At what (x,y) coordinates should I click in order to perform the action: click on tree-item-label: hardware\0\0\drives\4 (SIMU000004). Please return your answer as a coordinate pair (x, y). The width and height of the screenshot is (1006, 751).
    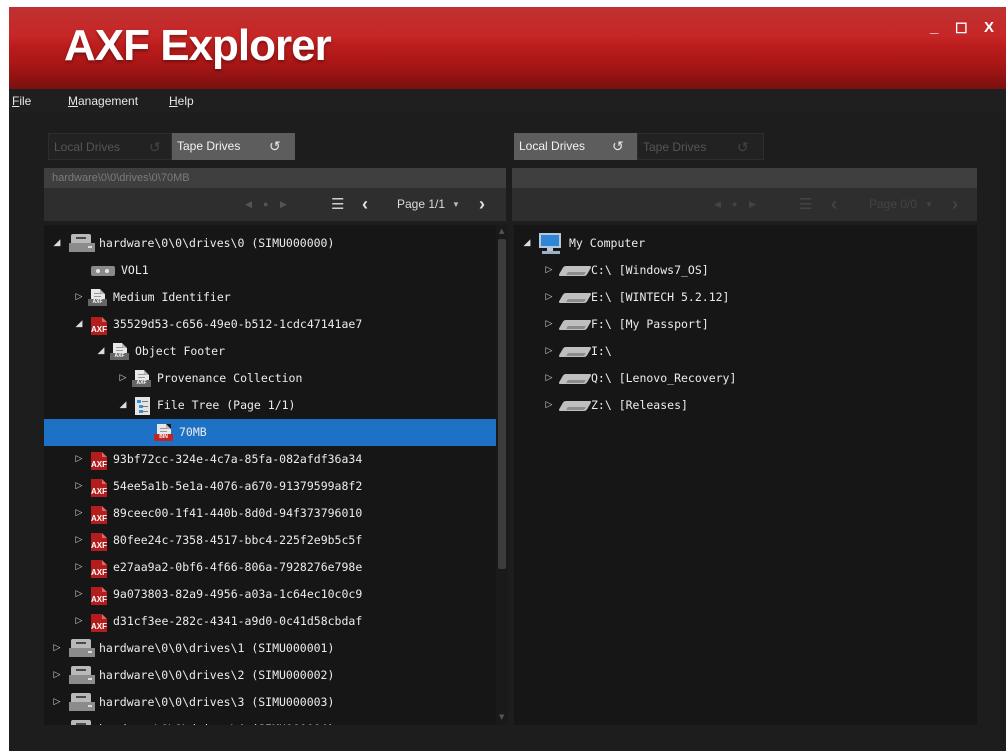
    Looking at the image, I should click on (216, 720).